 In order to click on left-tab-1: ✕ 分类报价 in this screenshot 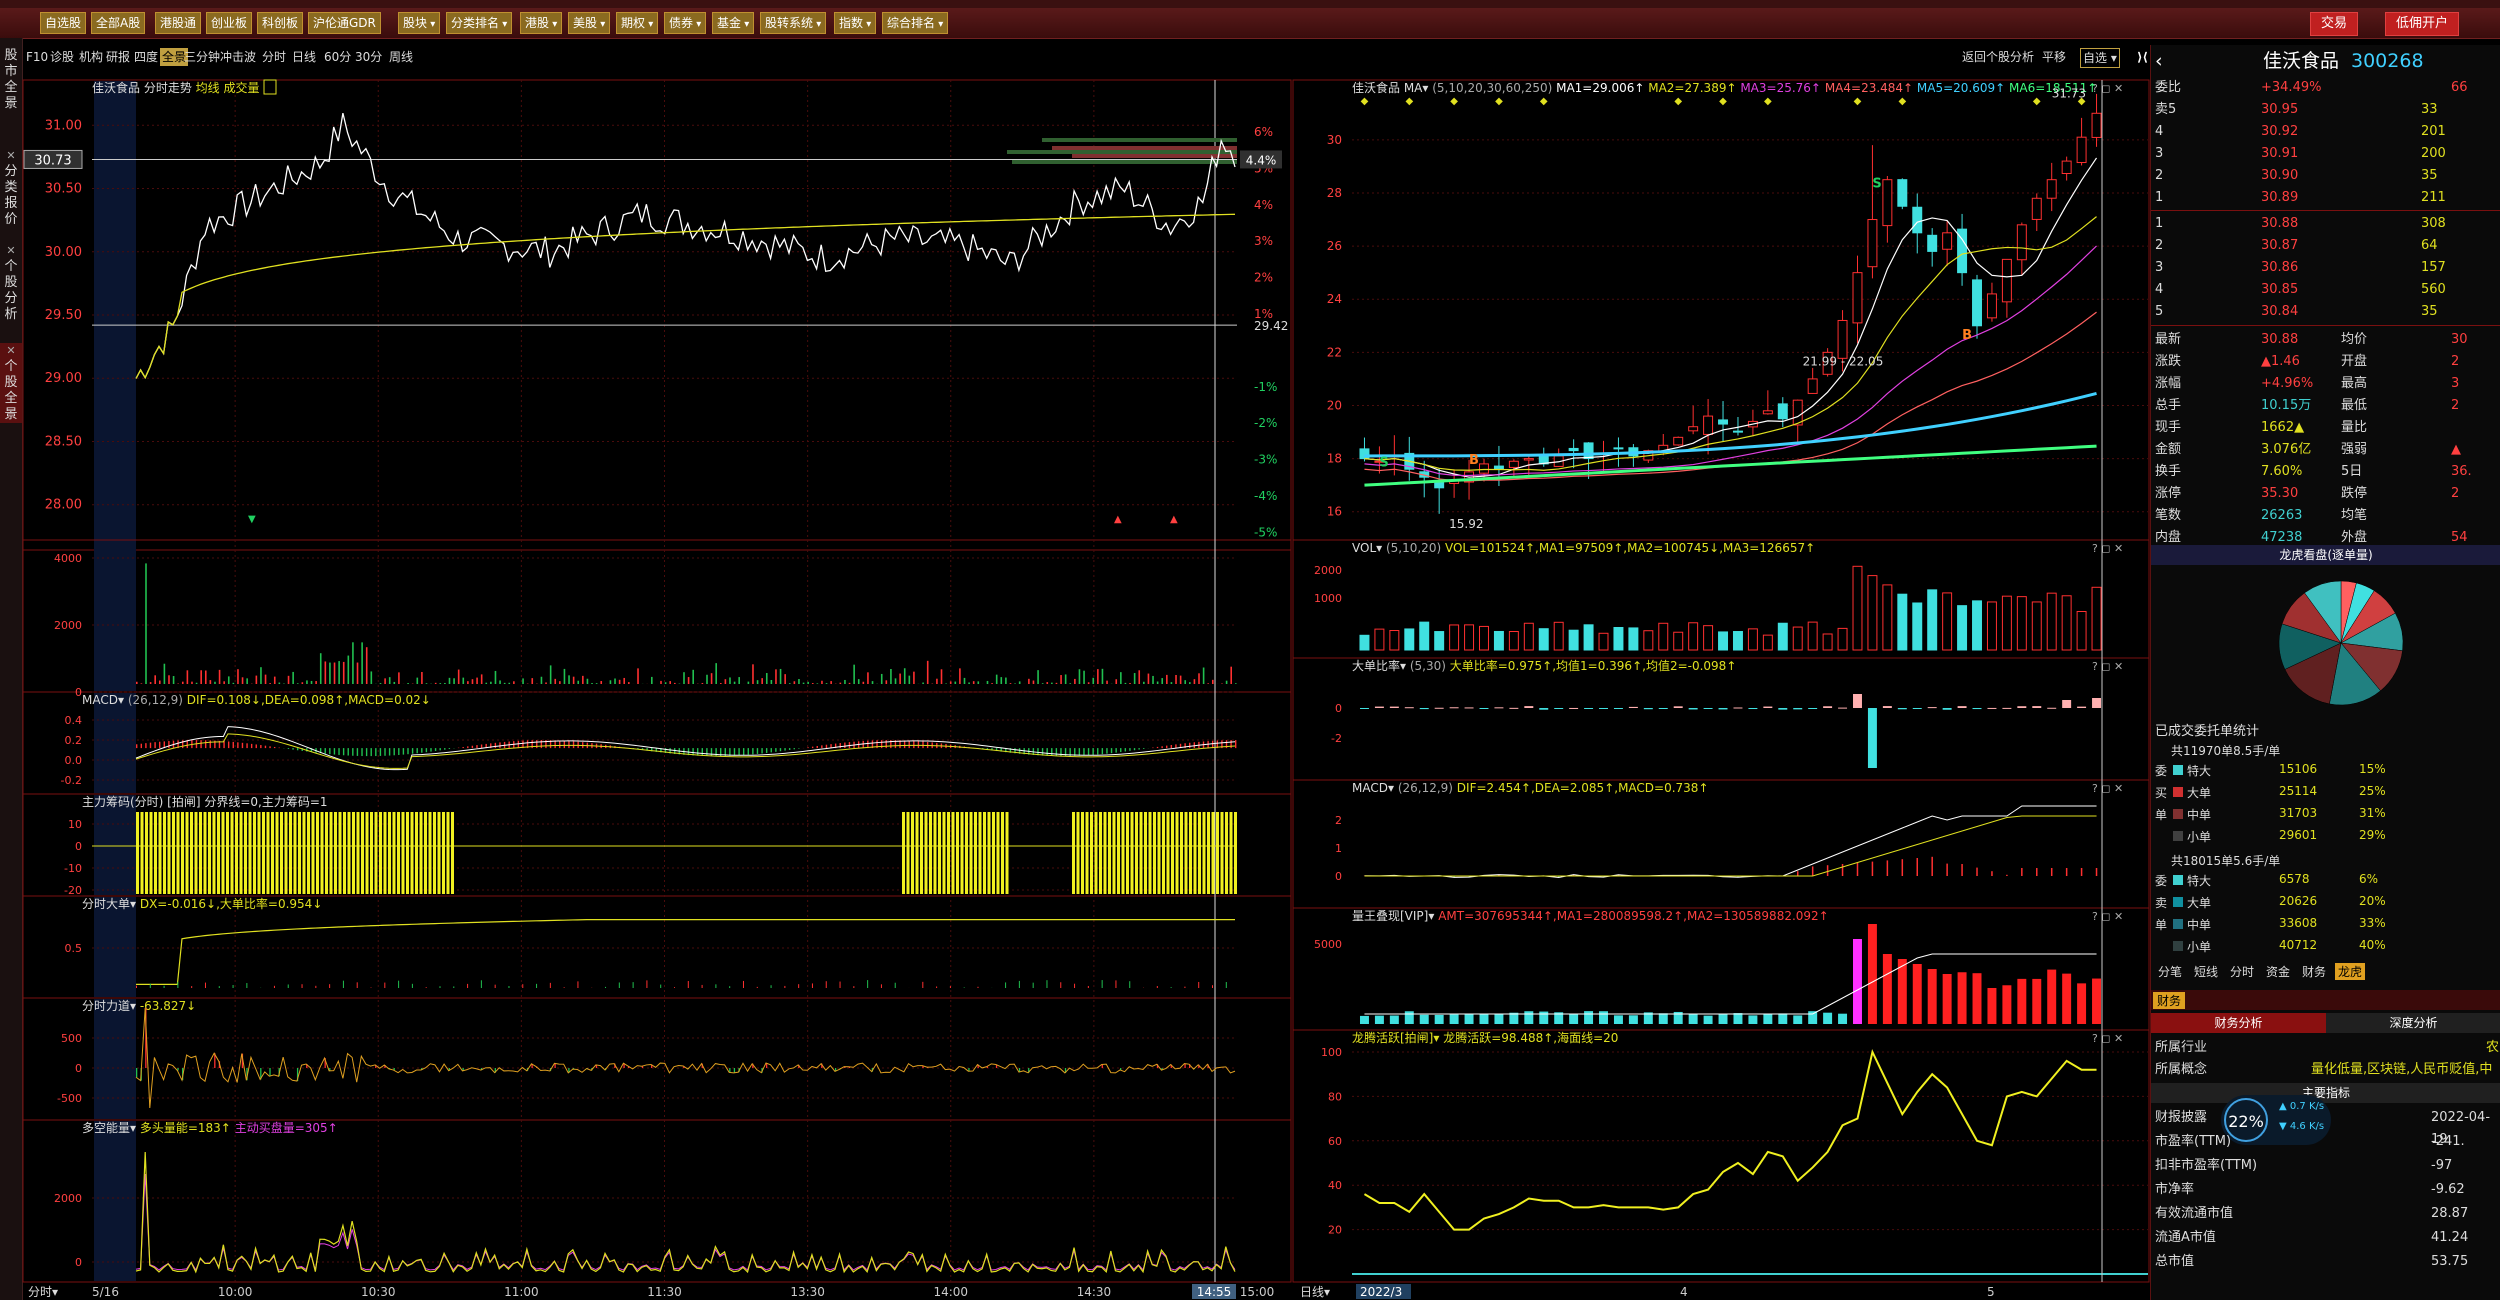, I will do `click(11, 188)`.